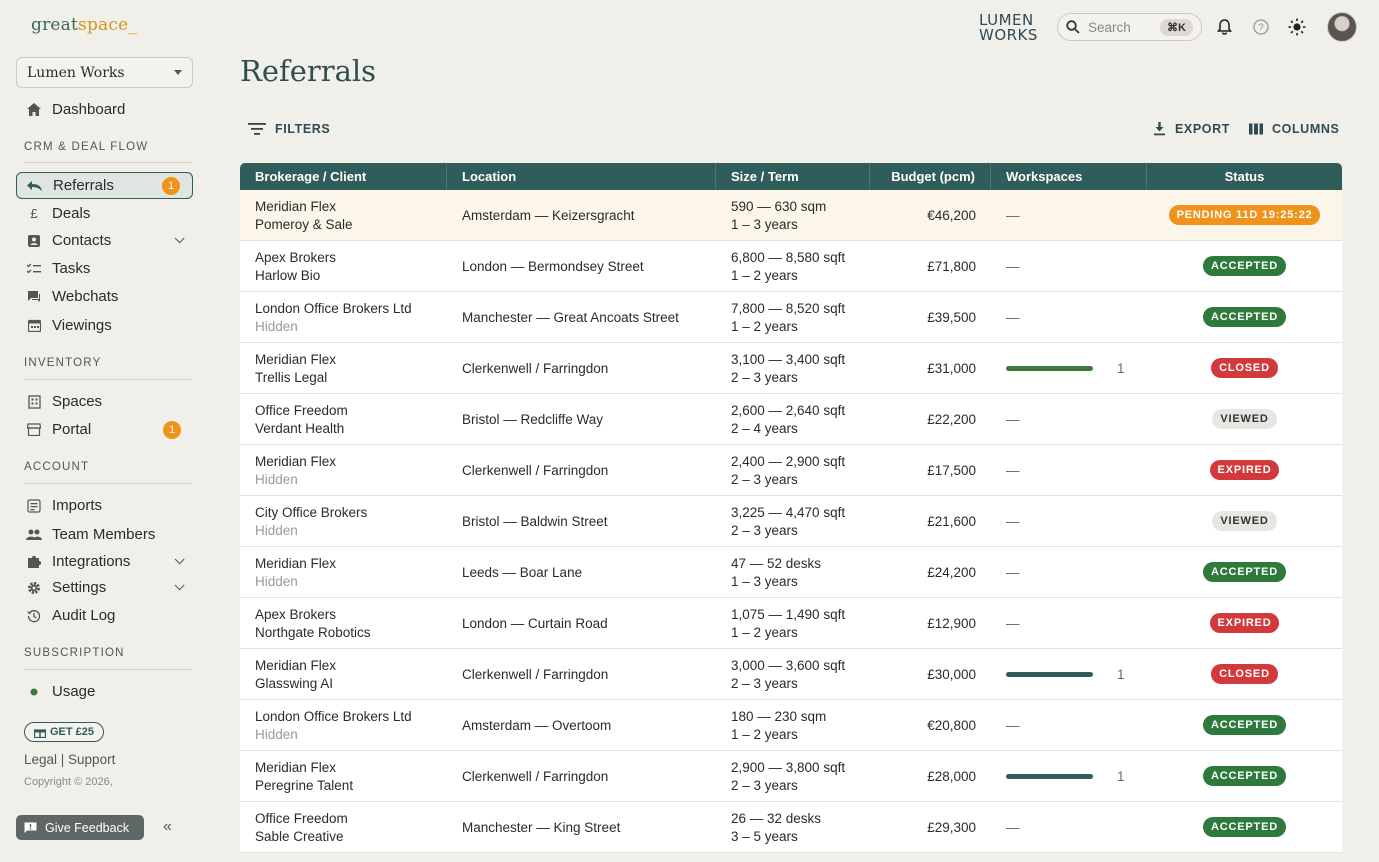  Describe the element at coordinates (104, 587) in the screenshot. I see `sidebar-item-settings: Settings` at that location.